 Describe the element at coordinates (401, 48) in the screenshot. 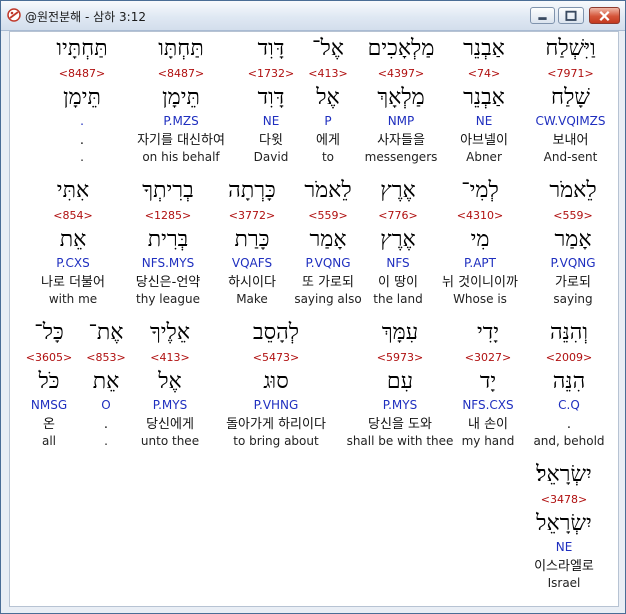

I see `hebrew-word: מַלְאָכִים` at that location.